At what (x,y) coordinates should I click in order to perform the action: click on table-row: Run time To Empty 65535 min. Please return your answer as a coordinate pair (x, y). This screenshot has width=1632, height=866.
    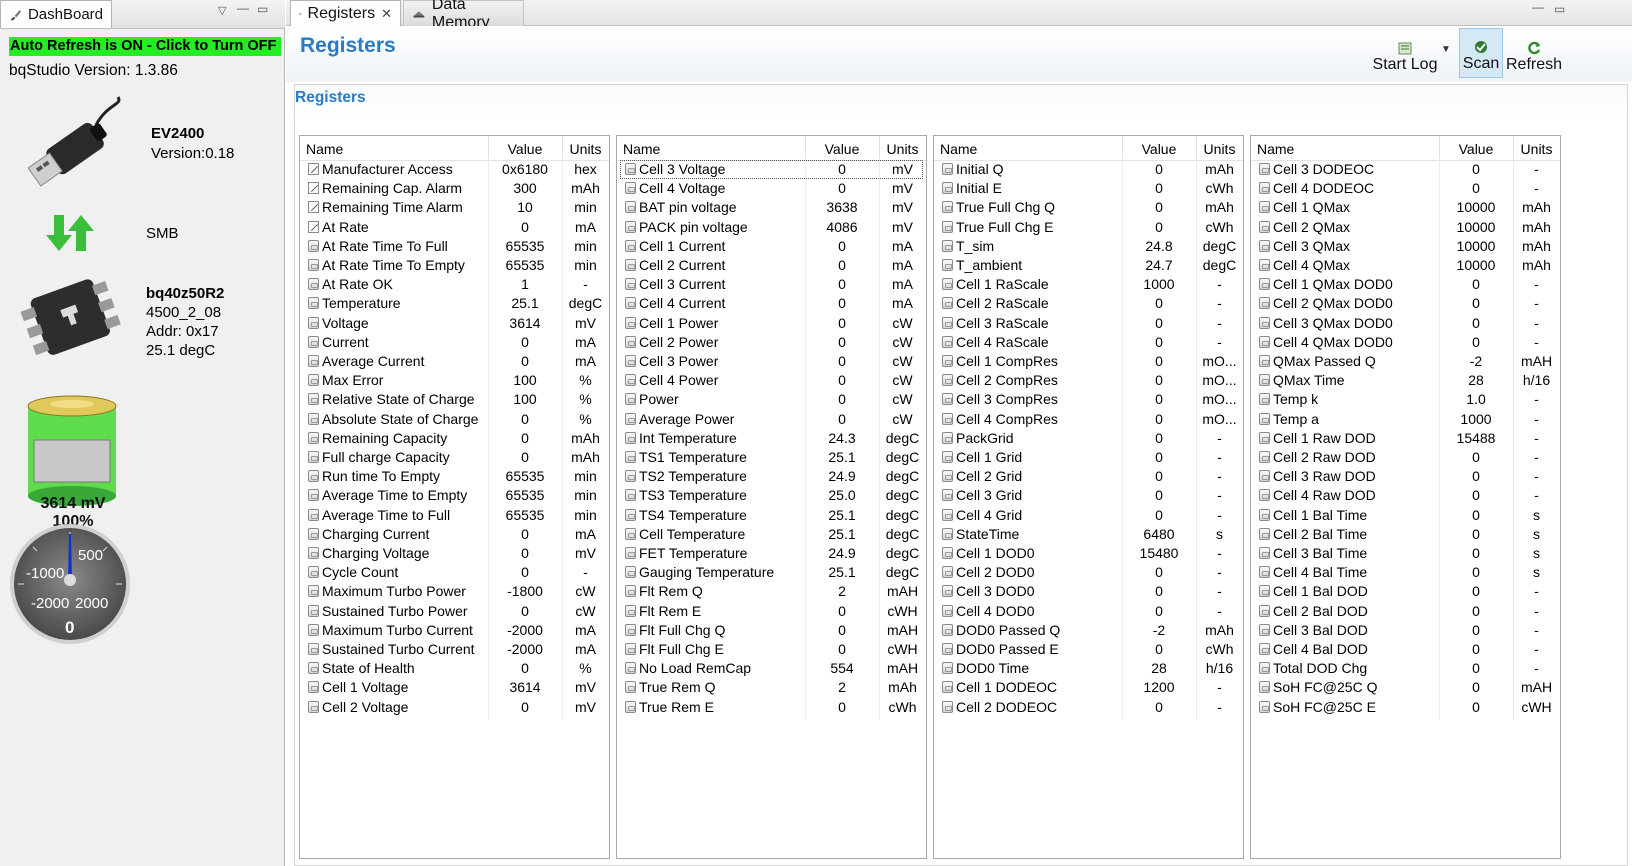
    Looking at the image, I should click on (454, 476).